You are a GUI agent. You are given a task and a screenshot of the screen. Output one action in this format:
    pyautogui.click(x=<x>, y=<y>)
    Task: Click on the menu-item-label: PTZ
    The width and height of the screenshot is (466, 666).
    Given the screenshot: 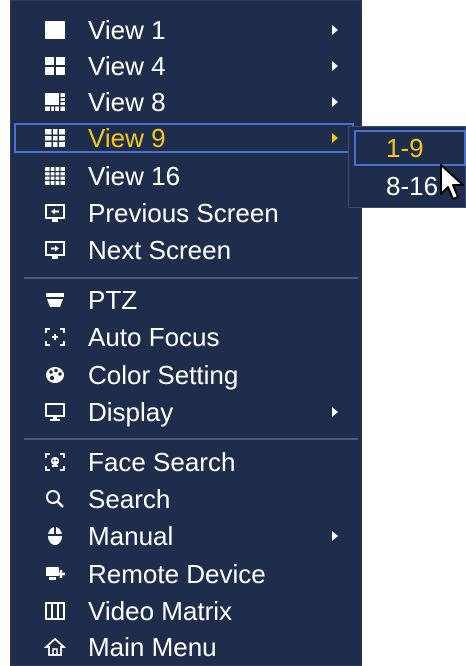 What is the action you would take?
    pyautogui.click(x=113, y=300)
    